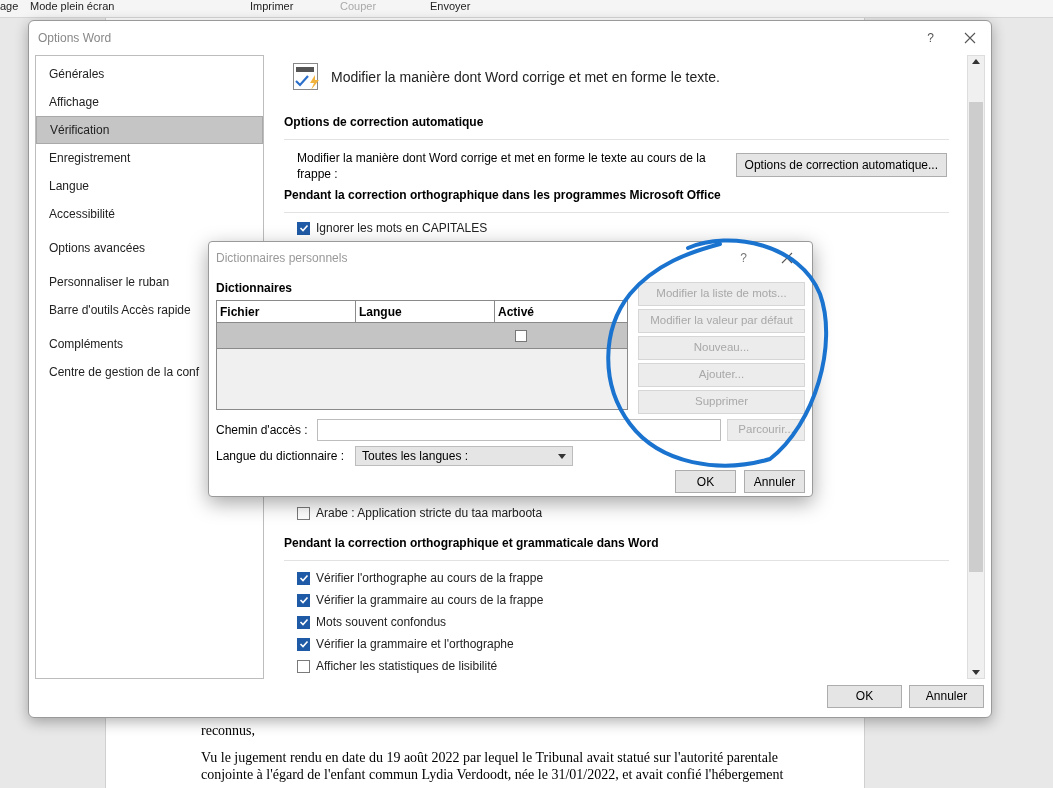 Image resolution: width=1053 pixels, height=788 pixels. Describe the element at coordinates (519, 430) in the screenshot. I see `path-field` at that location.